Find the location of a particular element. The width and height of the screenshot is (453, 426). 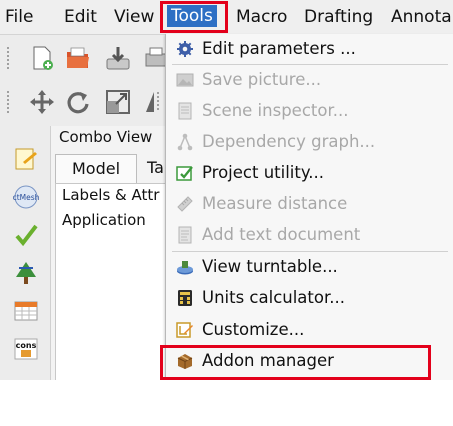

menu-item-add-text-document: Add text document is located at coordinates (309, 235).